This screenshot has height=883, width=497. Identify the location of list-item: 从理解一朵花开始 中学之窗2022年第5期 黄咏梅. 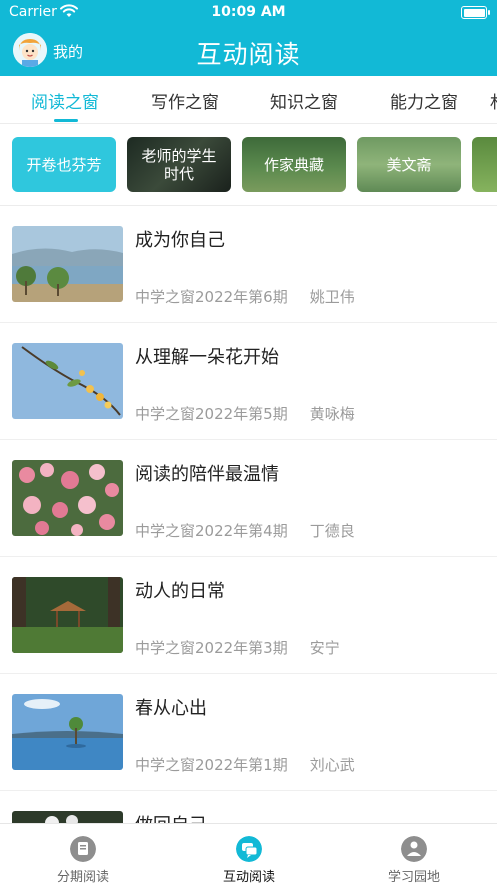
(248, 381).